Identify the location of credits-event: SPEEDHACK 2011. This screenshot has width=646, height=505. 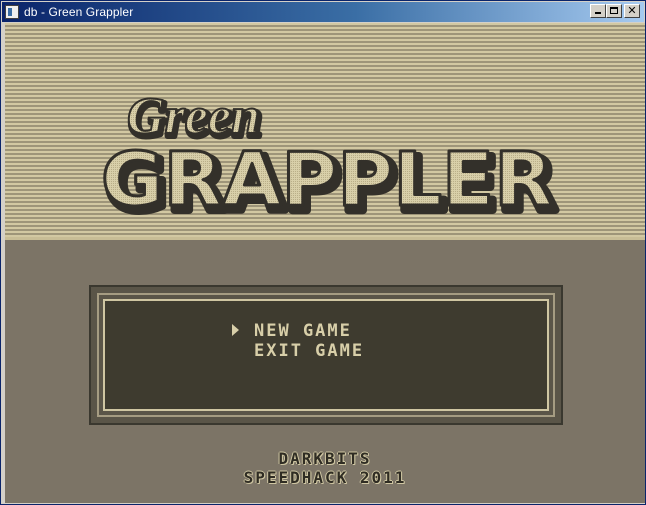
(325, 477).